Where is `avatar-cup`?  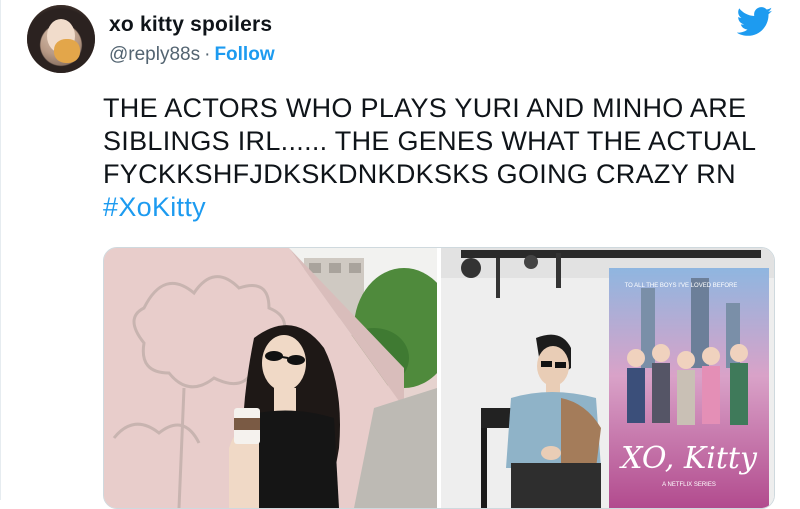
avatar-cup is located at coordinates (67, 51).